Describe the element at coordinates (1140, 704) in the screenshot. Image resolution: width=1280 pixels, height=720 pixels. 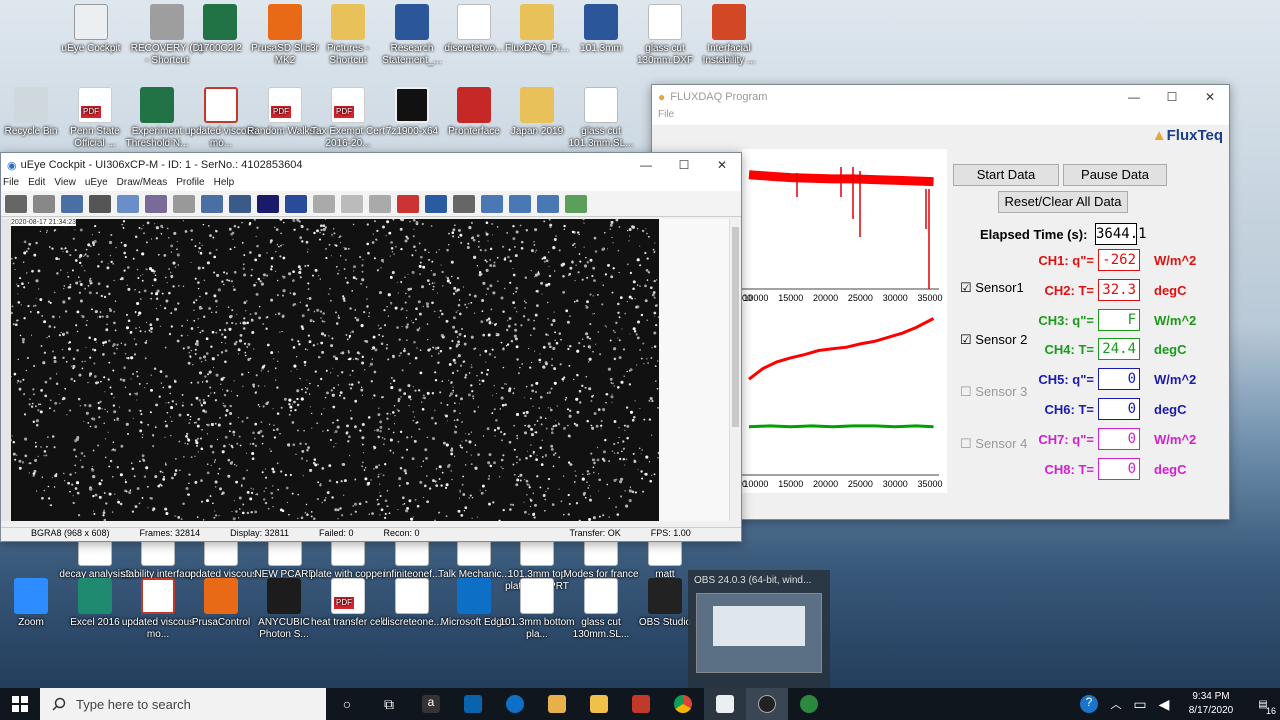
I see `network-icon: ▭` at that location.